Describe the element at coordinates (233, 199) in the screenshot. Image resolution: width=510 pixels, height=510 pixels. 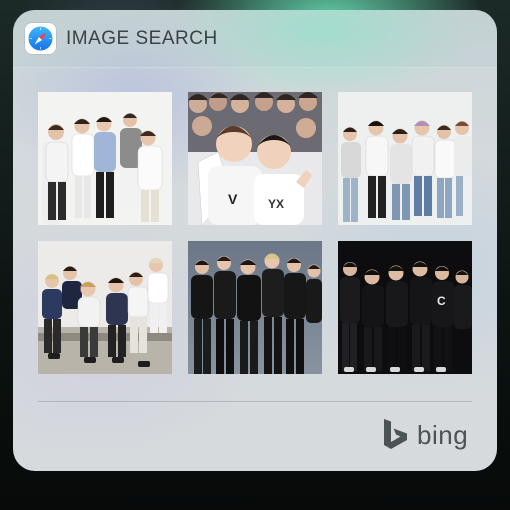
I see `svg-text: V` at that location.